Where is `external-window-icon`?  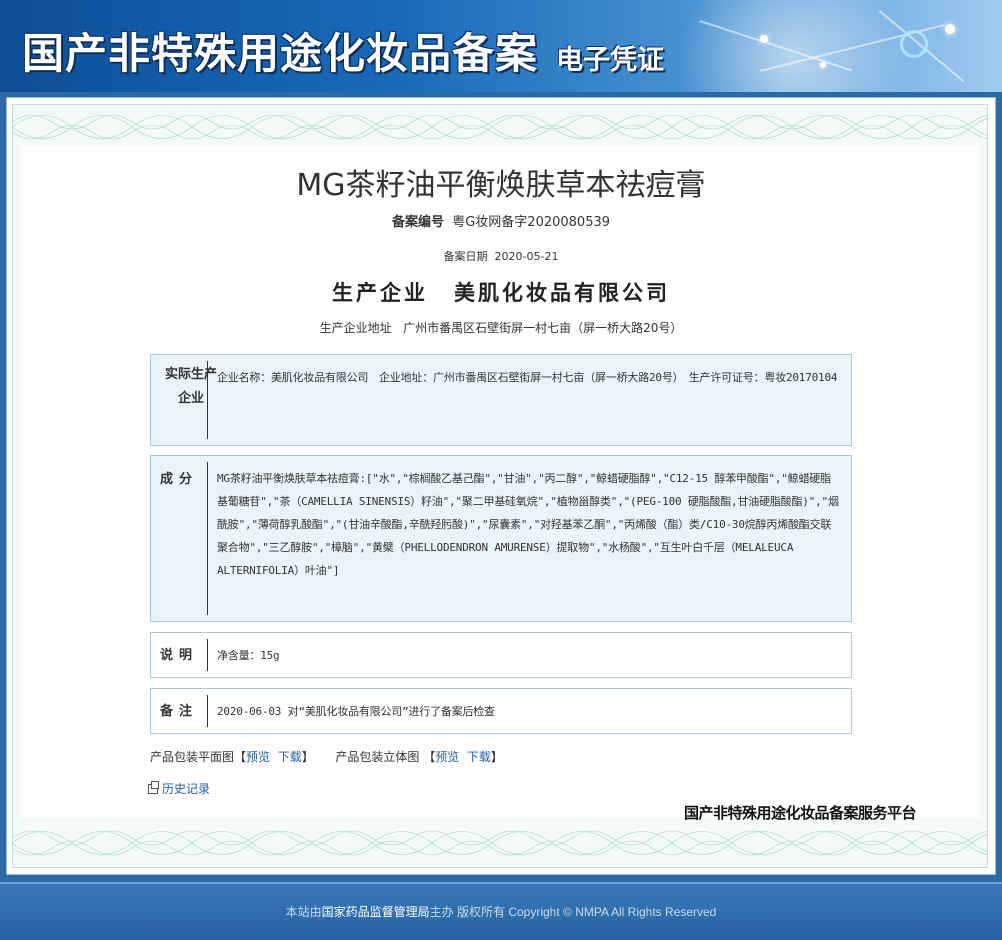
external-window-icon is located at coordinates (153, 787).